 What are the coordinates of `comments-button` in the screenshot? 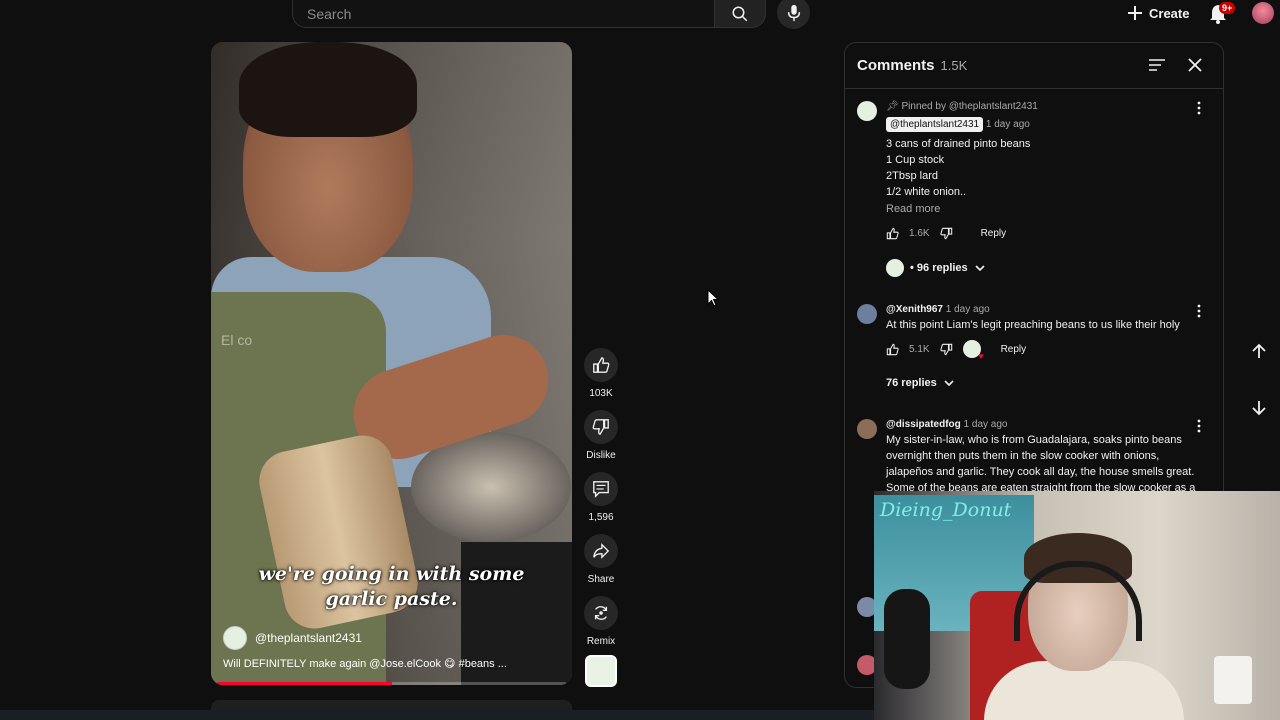 It's located at (601, 489).